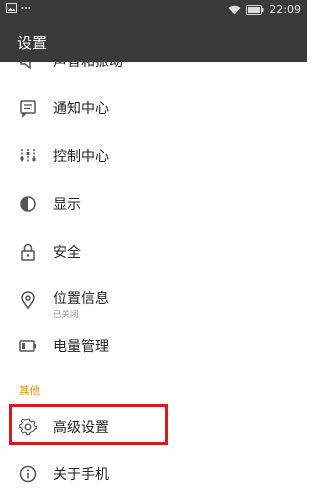 The image size is (320, 502). I want to click on sliders-icon, so click(28, 156).